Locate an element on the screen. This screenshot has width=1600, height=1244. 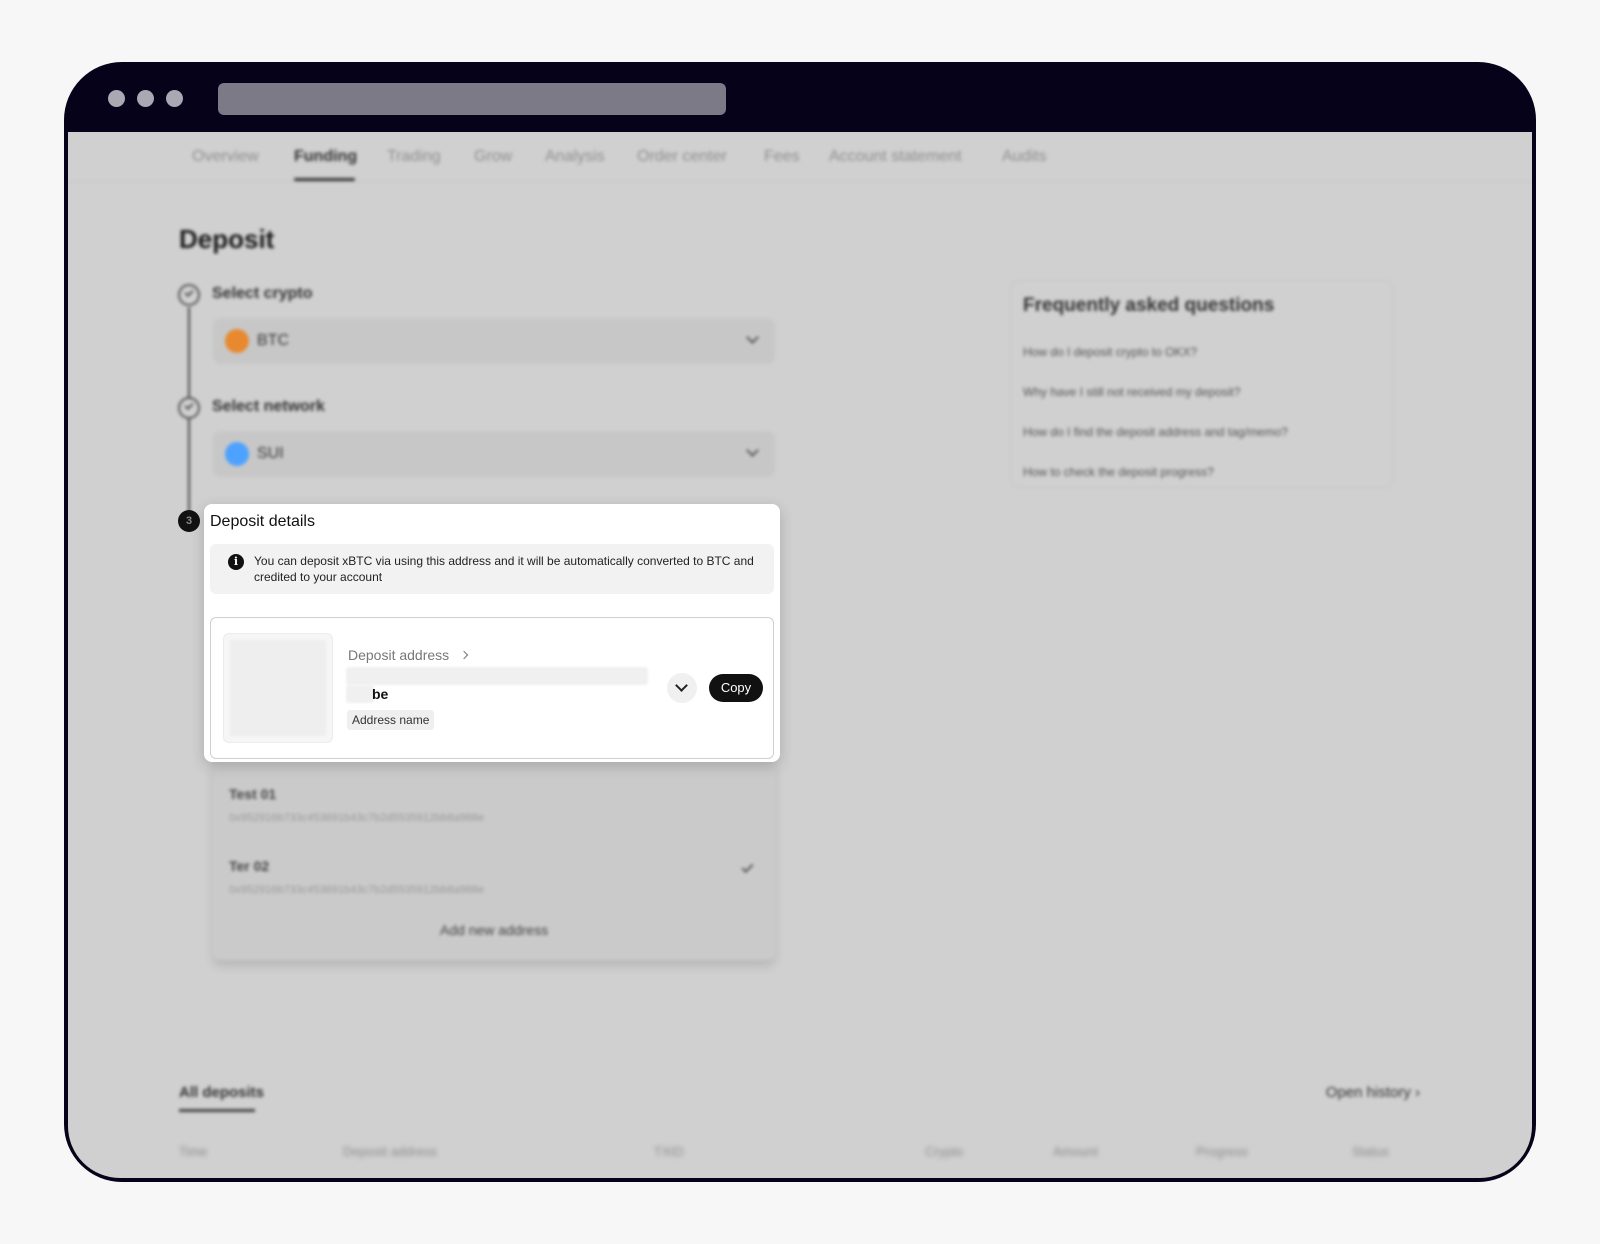
deposit-address-value: be is located at coordinates (380, 694).